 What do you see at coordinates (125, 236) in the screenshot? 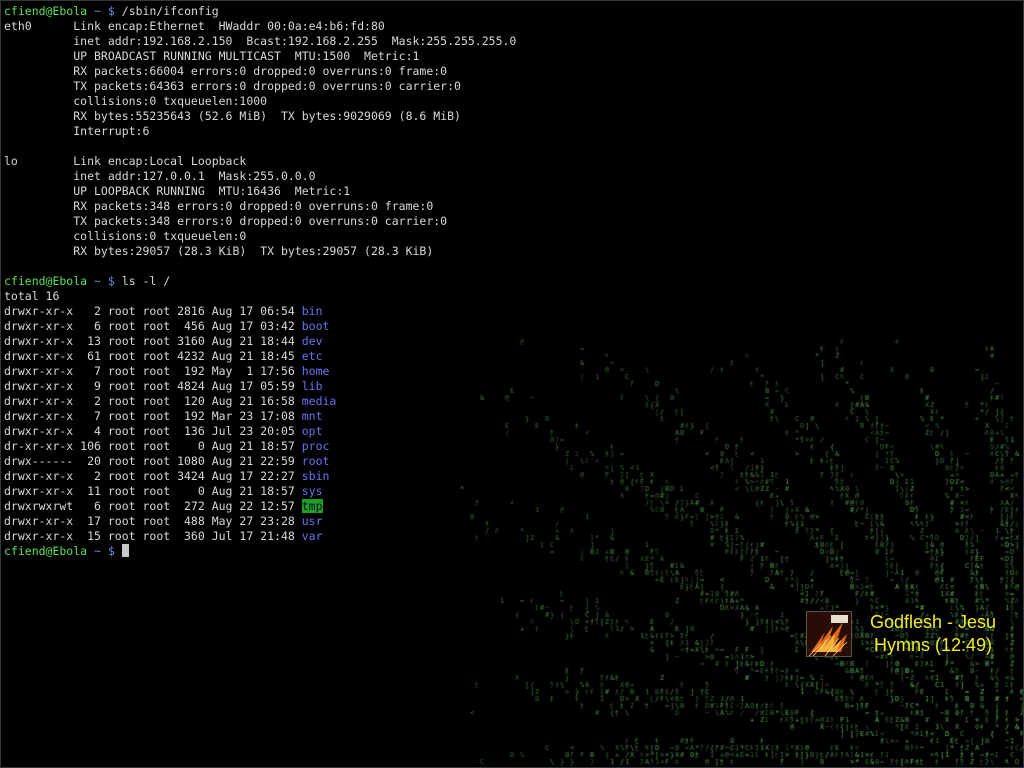
I see `output-text: collisions:0 txqueuelen:0` at bounding box center [125, 236].